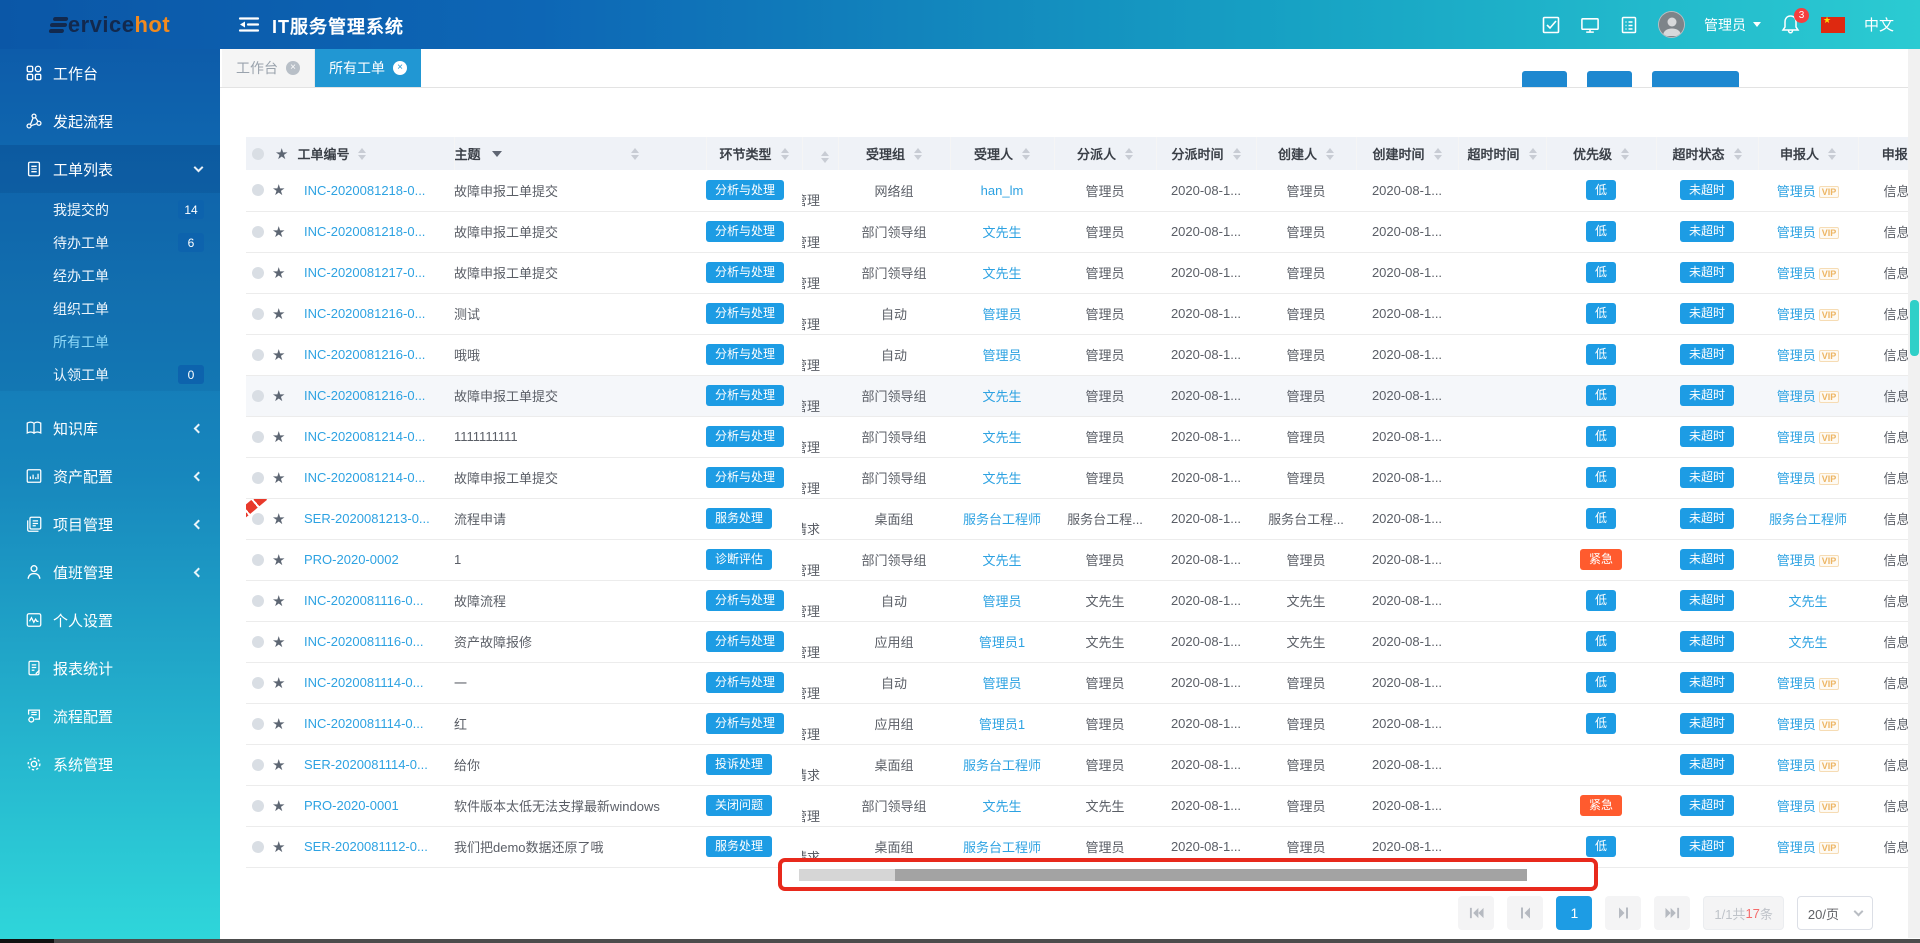  What do you see at coordinates (249, 24) in the screenshot?
I see `sidebar-collapse-icon` at bounding box center [249, 24].